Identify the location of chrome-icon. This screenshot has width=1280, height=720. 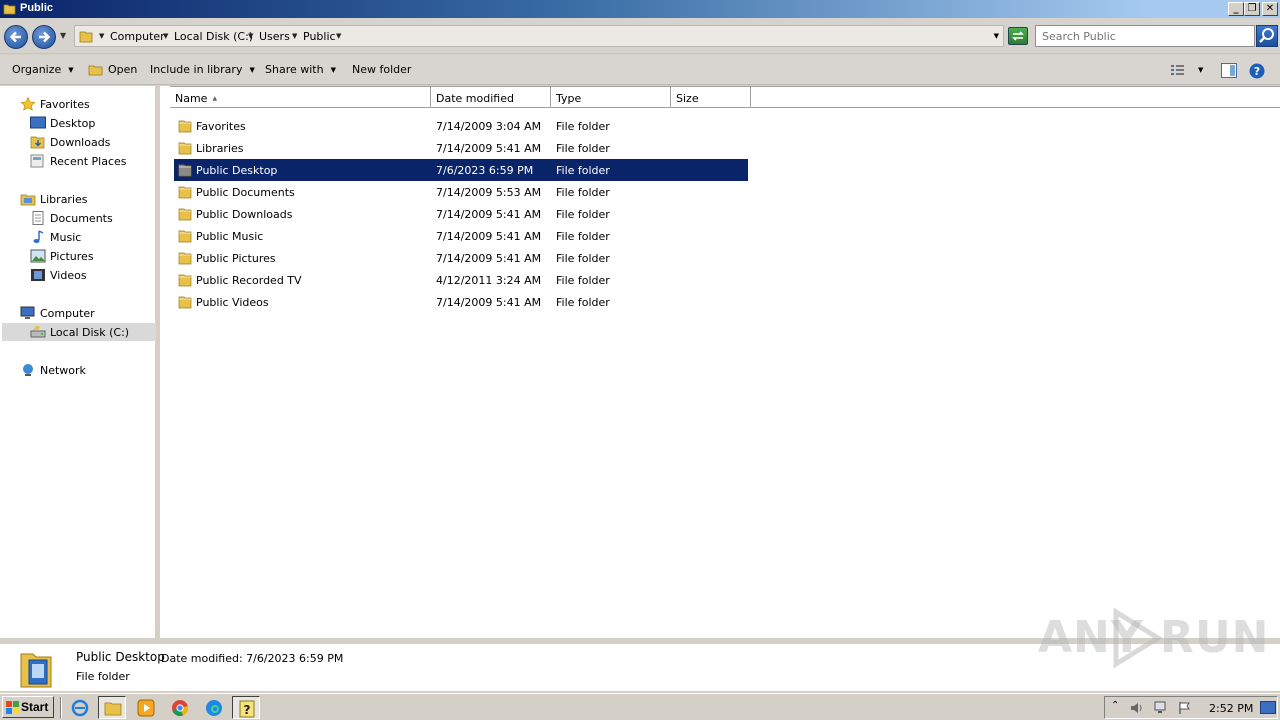
(180, 708).